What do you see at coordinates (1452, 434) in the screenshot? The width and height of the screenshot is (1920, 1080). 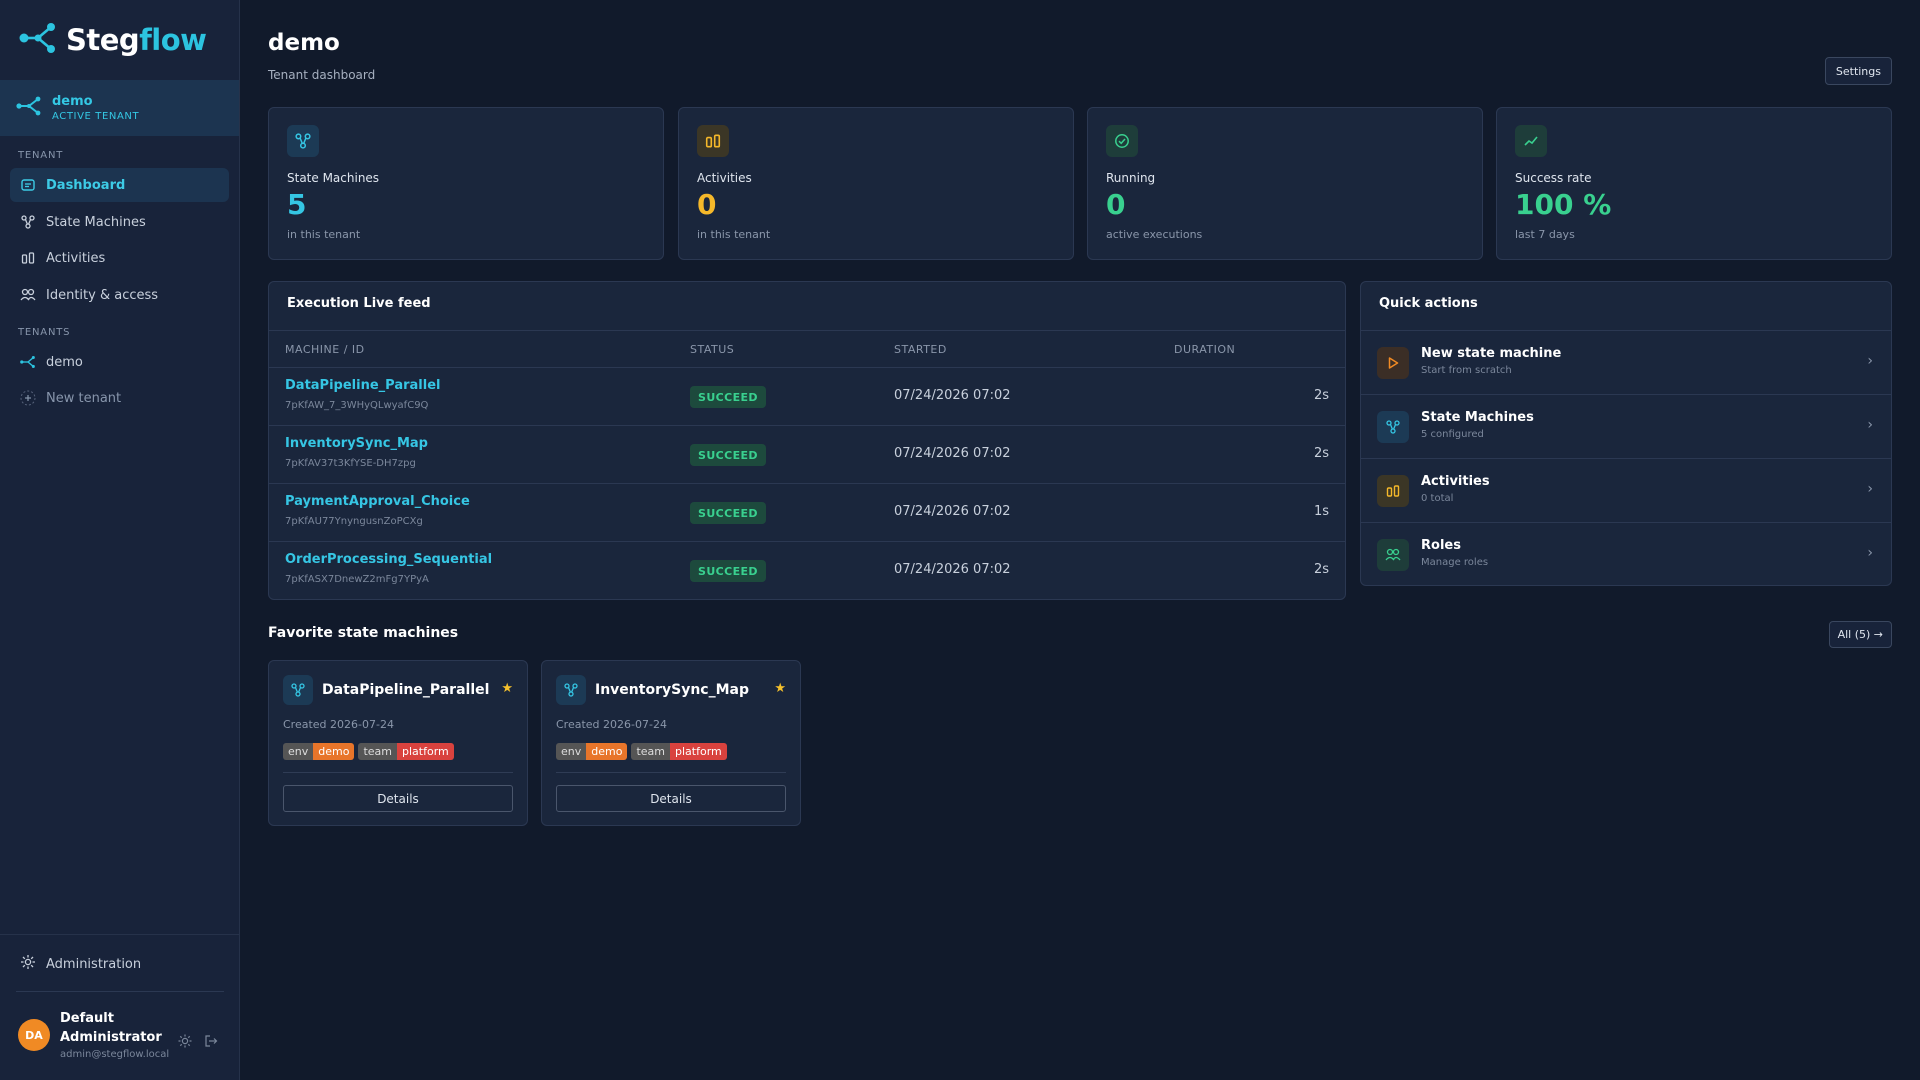 I see `quick-action-sub: 5 configured` at bounding box center [1452, 434].